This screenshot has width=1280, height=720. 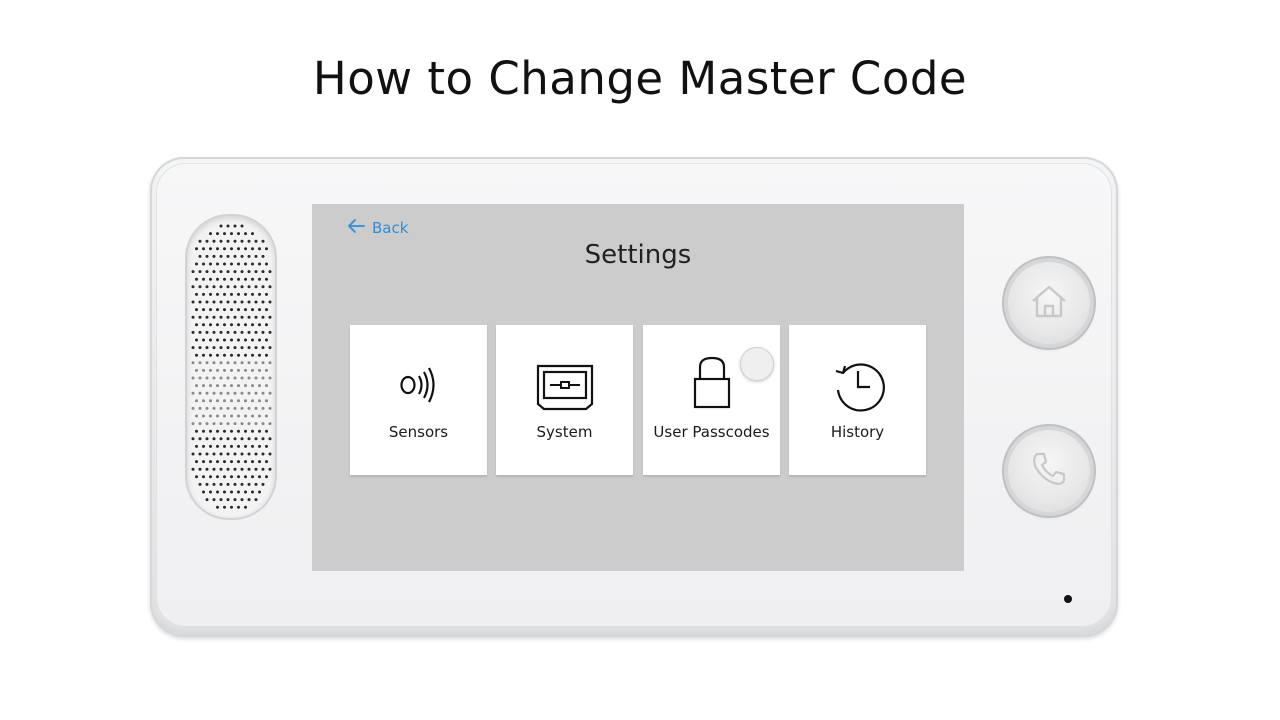 I want to click on tile-label-user-passcodes: User Passcodes, so click(x=711, y=432).